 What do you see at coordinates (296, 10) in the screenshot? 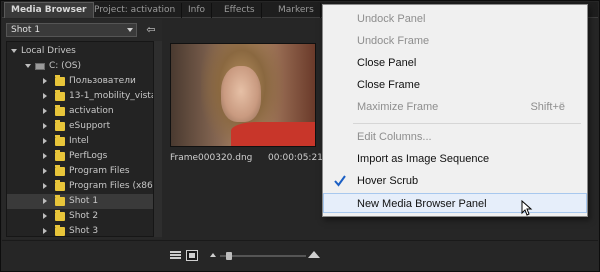
I see `tab-markers: Markers` at bounding box center [296, 10].